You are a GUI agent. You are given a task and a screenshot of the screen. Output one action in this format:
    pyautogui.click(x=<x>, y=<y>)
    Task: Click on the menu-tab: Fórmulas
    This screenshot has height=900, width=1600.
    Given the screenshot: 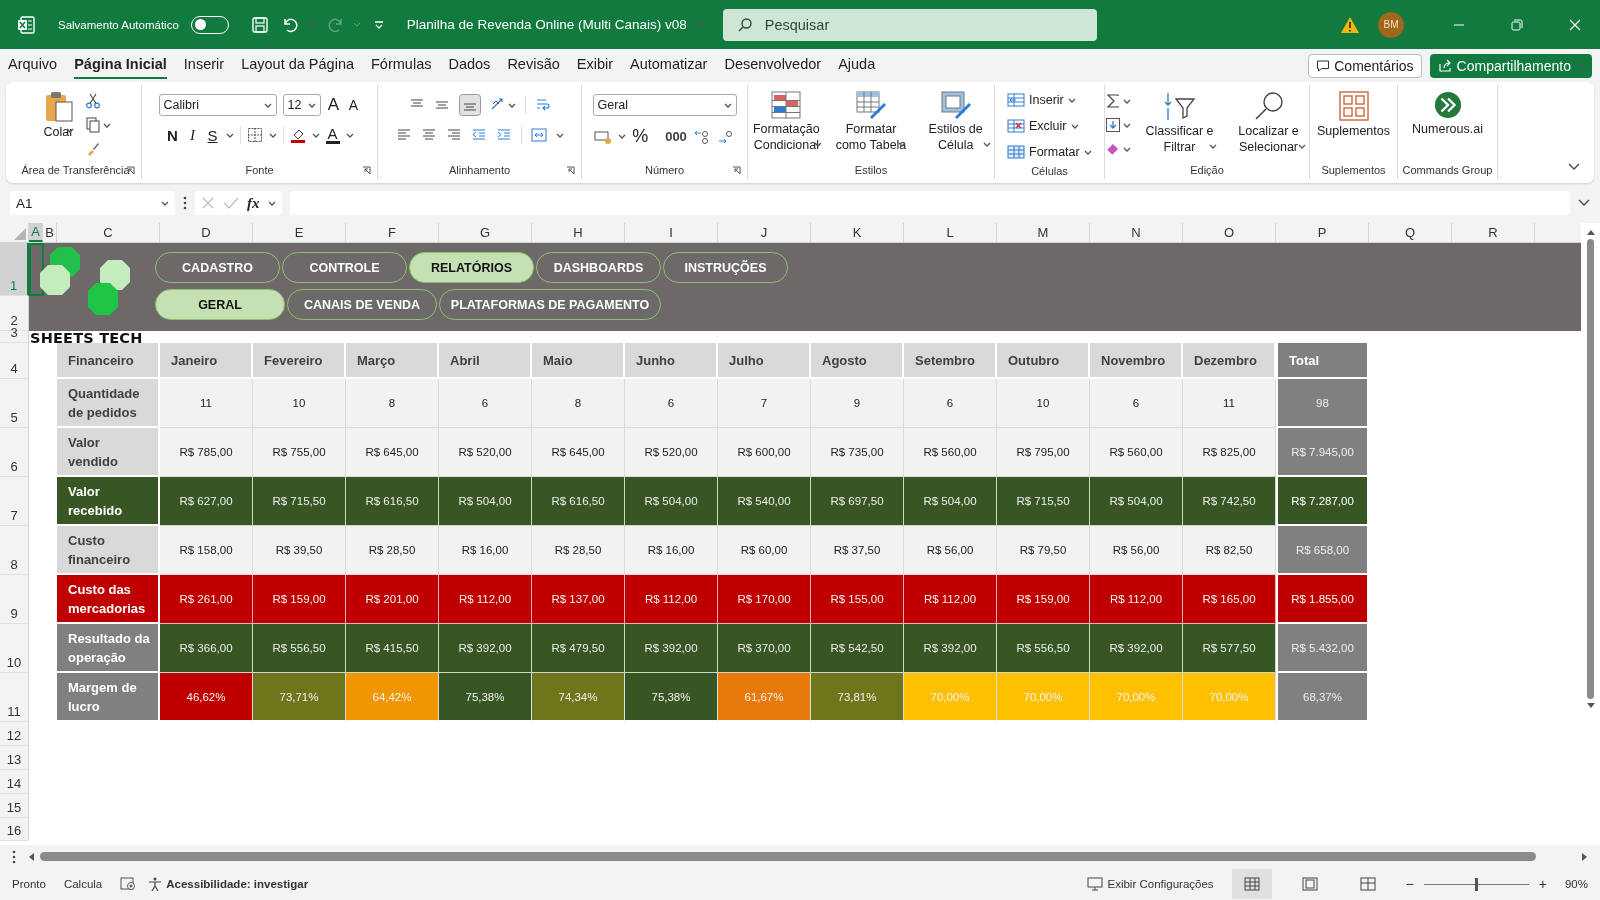 What is the action you would take?
    pyautogui.click(x=401, y=65)
    